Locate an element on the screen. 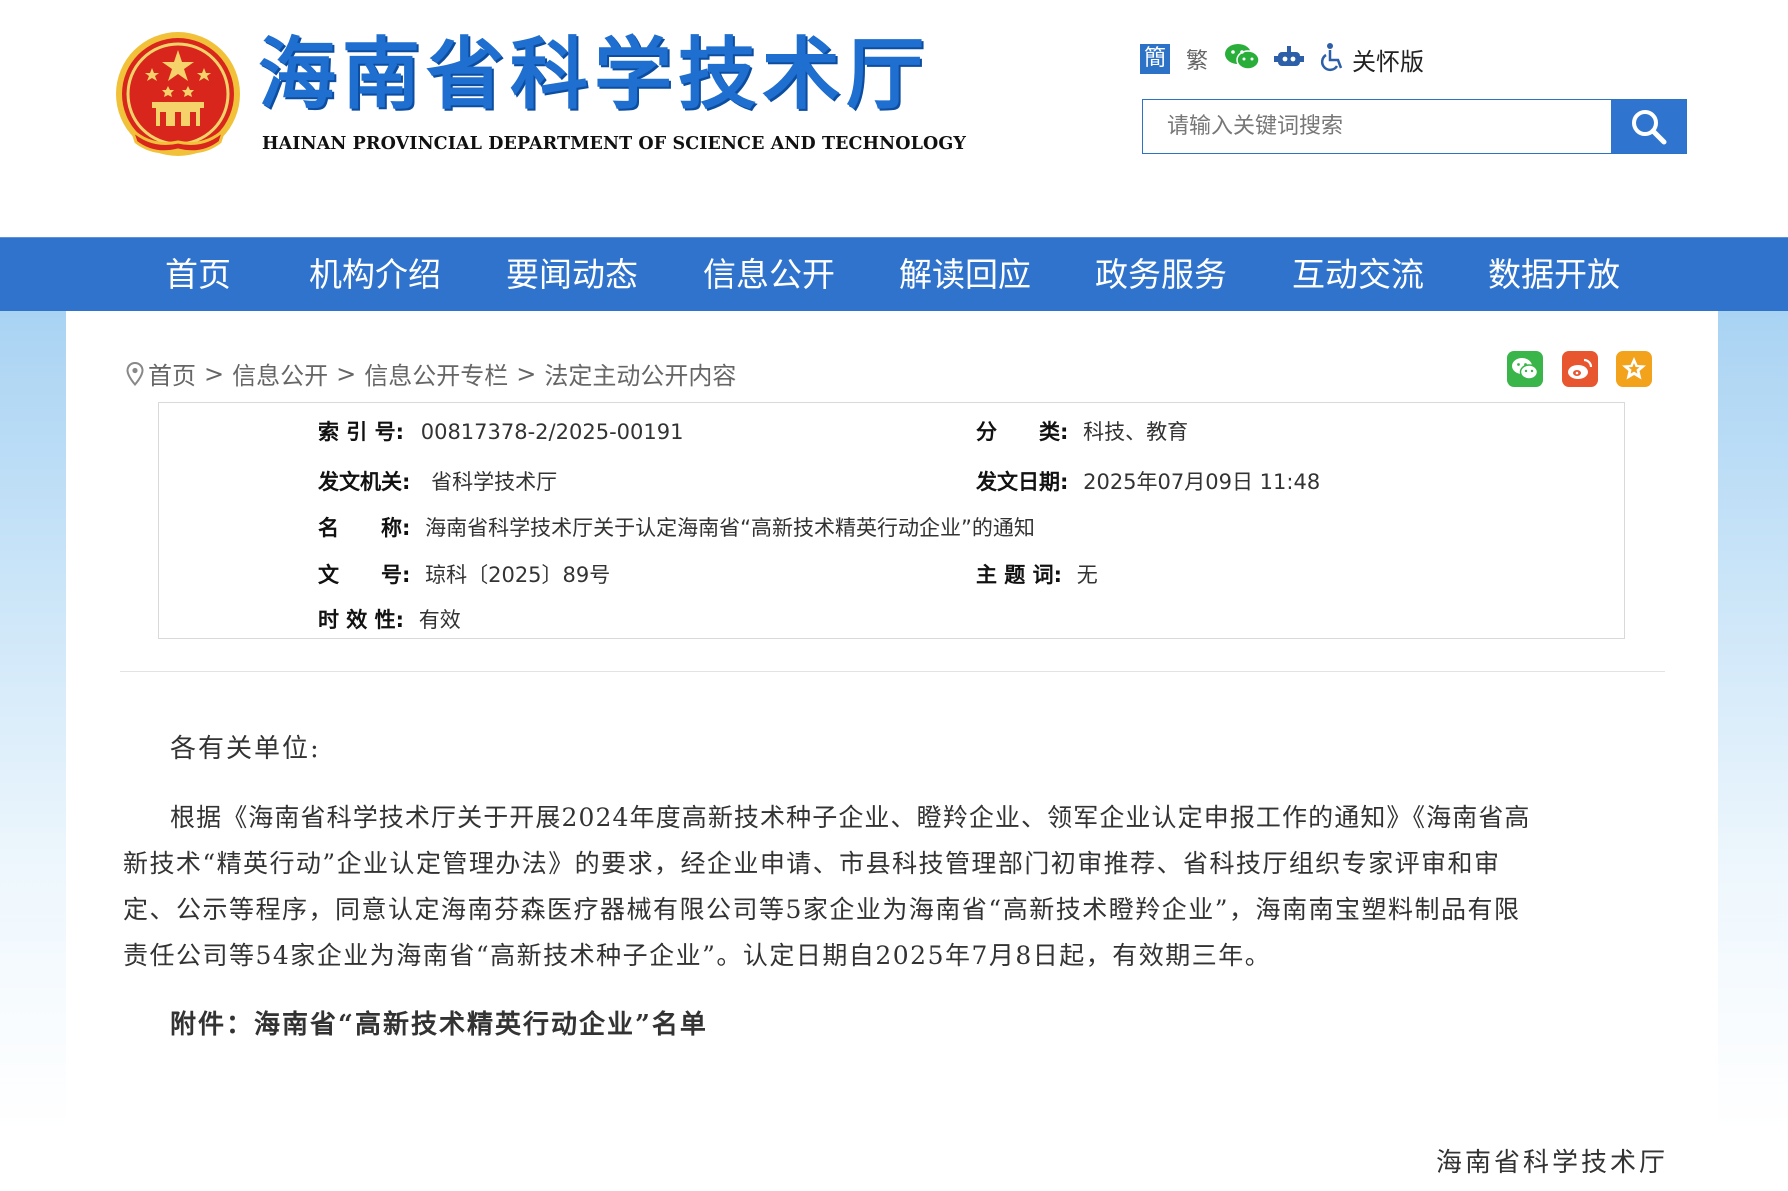 Image resolution: width=1788 pixels, height=1191 pixels. meta-docno-label: 文 号: is located at coordinates (364, 575).